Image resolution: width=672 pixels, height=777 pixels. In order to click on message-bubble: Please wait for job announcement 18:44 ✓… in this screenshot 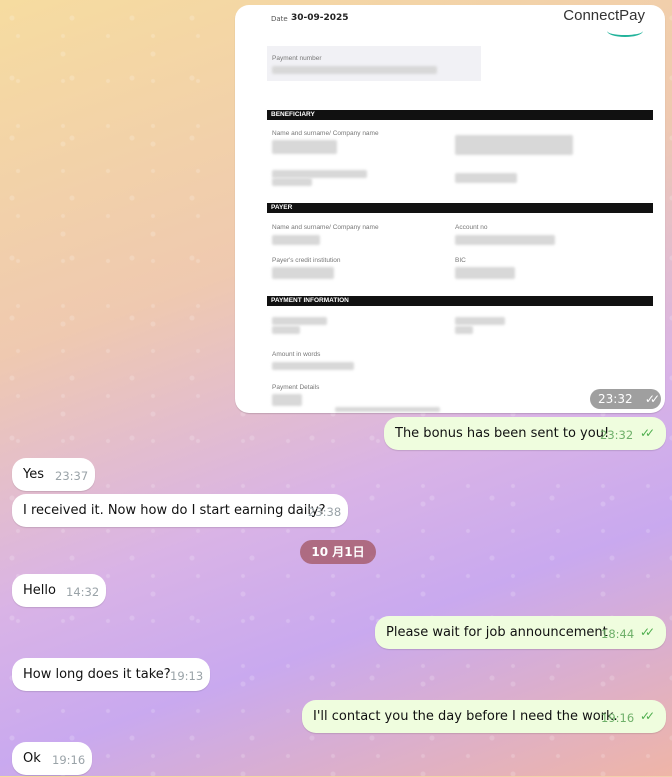, I will do `click(520, 632)`.